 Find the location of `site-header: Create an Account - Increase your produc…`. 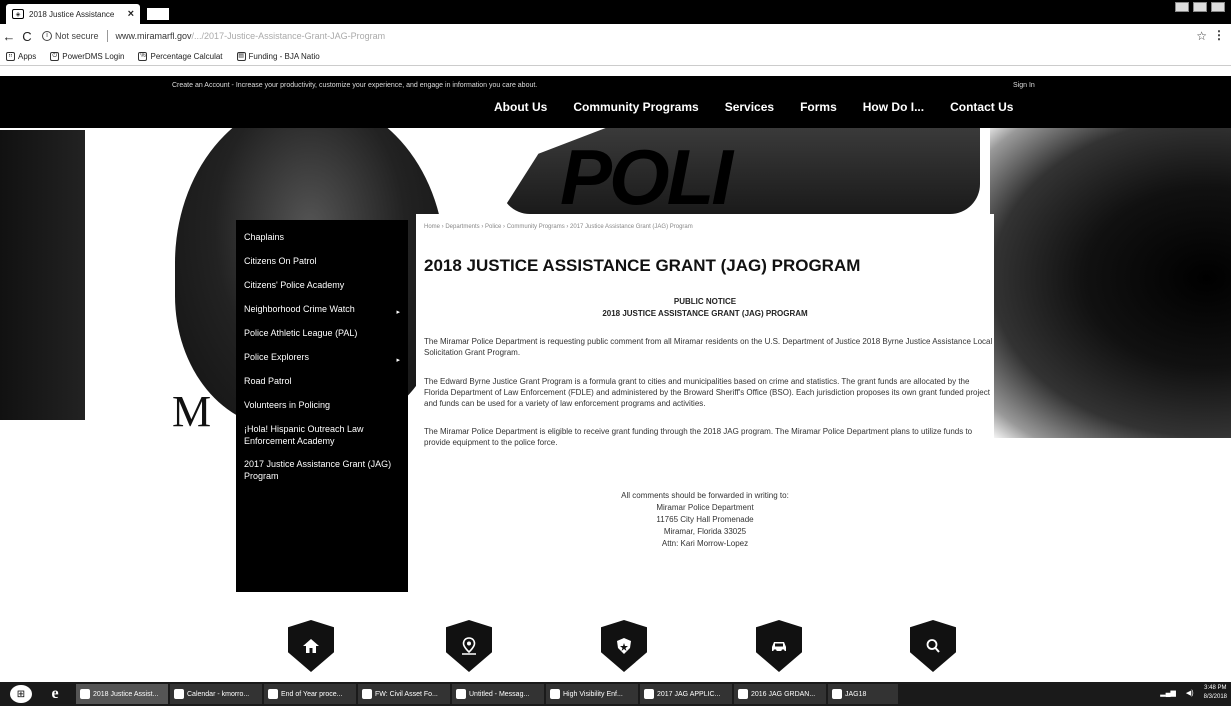

site-header: Create an Account - Increase your produc… is located at coordinates (615, 102).